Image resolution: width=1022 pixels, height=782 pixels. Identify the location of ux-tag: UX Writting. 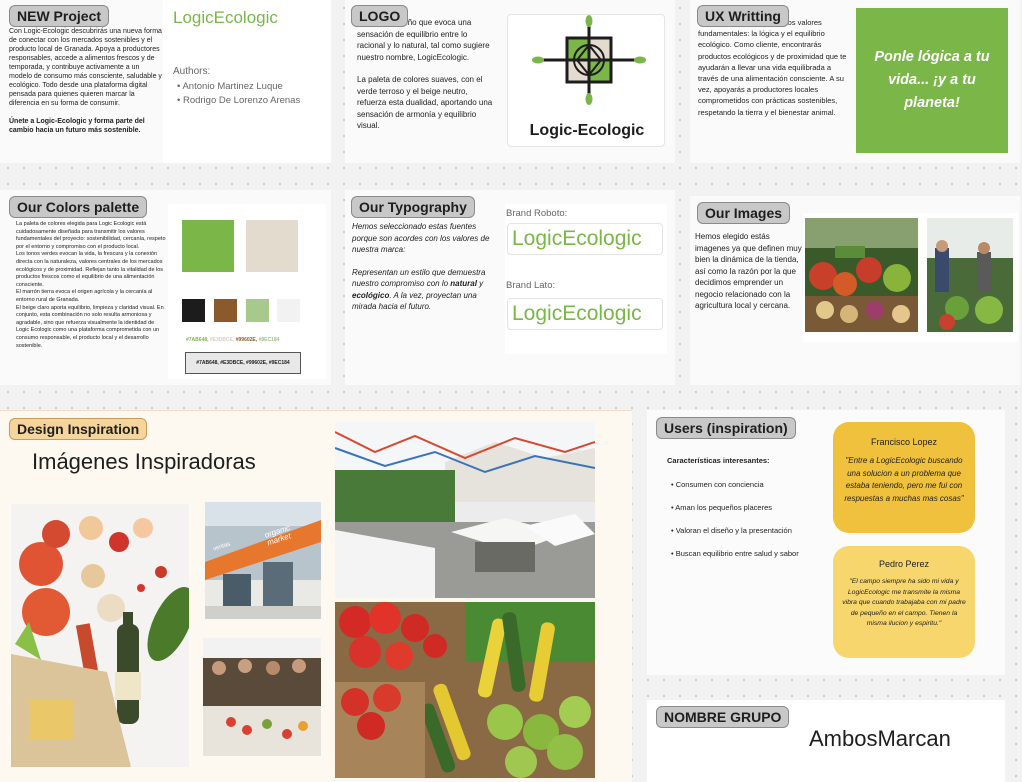
(743, 16).